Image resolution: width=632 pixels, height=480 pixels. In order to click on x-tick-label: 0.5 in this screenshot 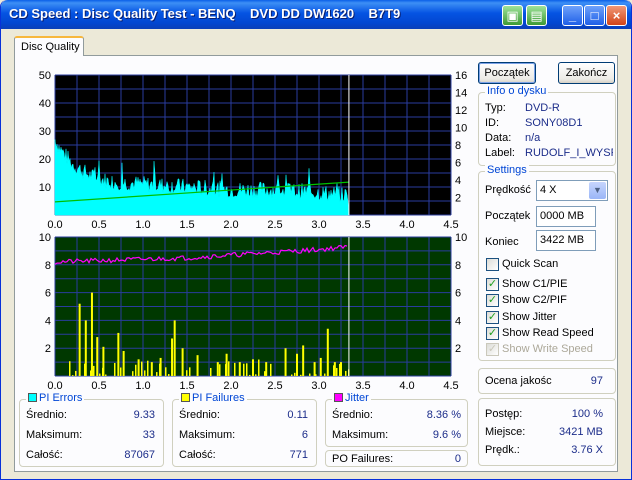, I will do `click(98, 225)`.